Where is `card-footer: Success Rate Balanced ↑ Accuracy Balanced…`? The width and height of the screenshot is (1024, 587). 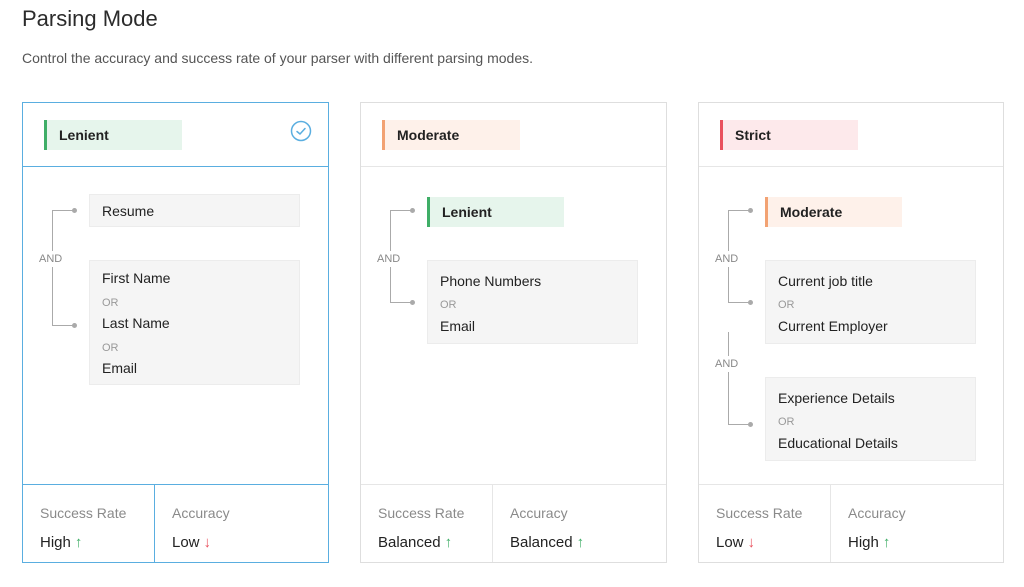
card-footer: Success Rate Balanced ↑ Accuracy Balanced… is located at coordinates (513, 523).